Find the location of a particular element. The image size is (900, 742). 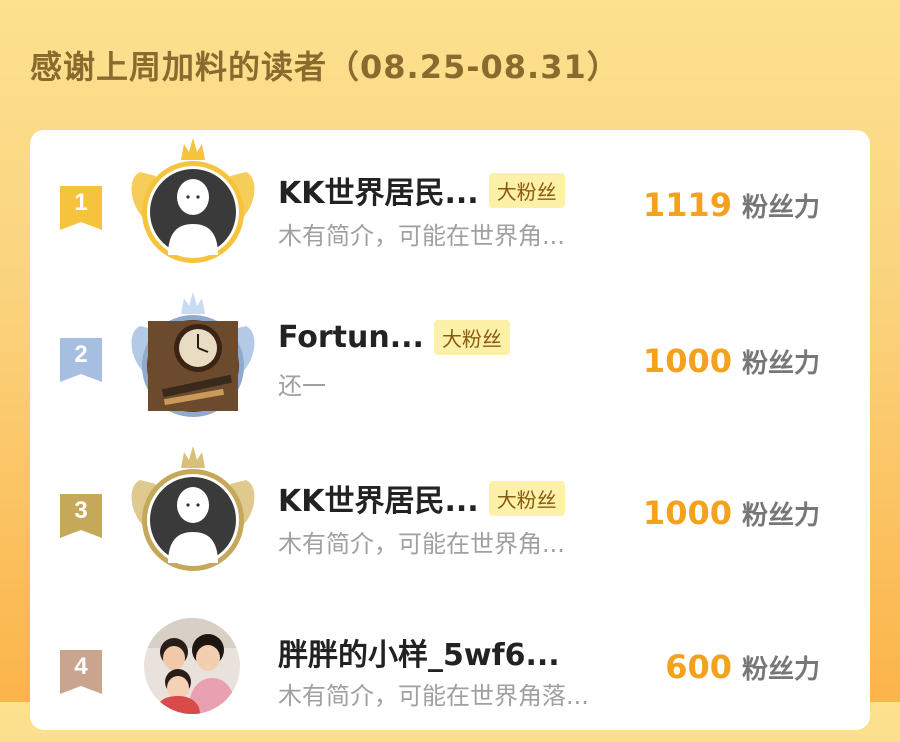

fan-power-score: 600 粉丝力 is located at coordinates (742, 667).